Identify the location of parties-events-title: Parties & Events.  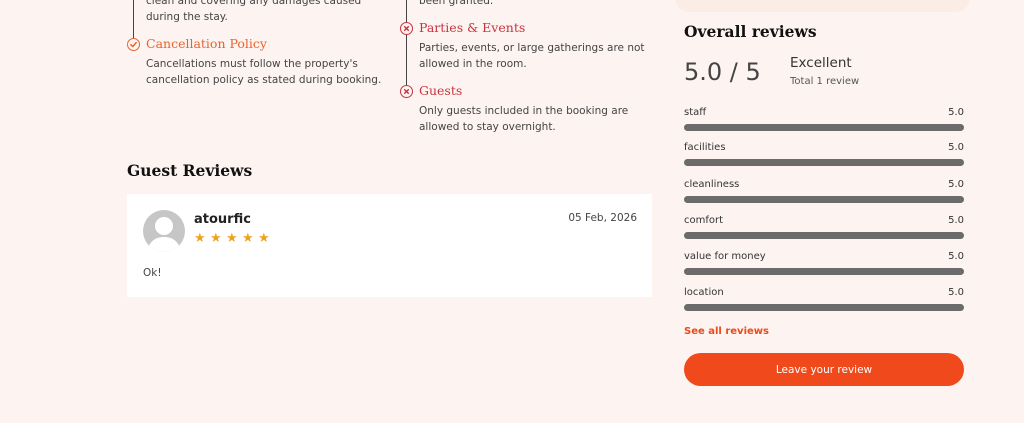
(472, 27).